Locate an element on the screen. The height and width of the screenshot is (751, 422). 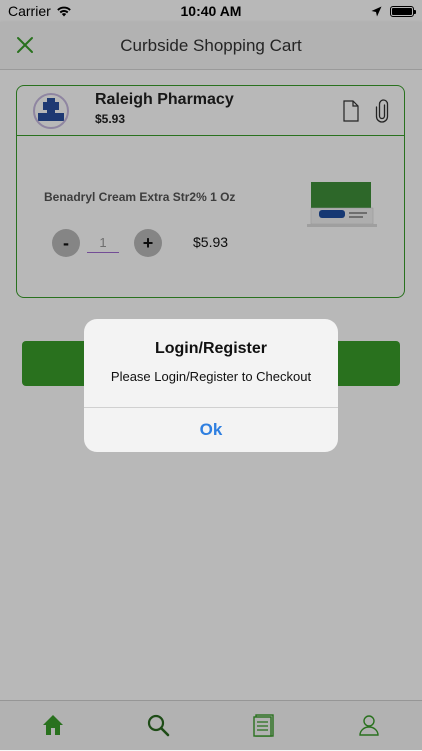
alert-ok-button: Ok is located at coordinates (211, 430).